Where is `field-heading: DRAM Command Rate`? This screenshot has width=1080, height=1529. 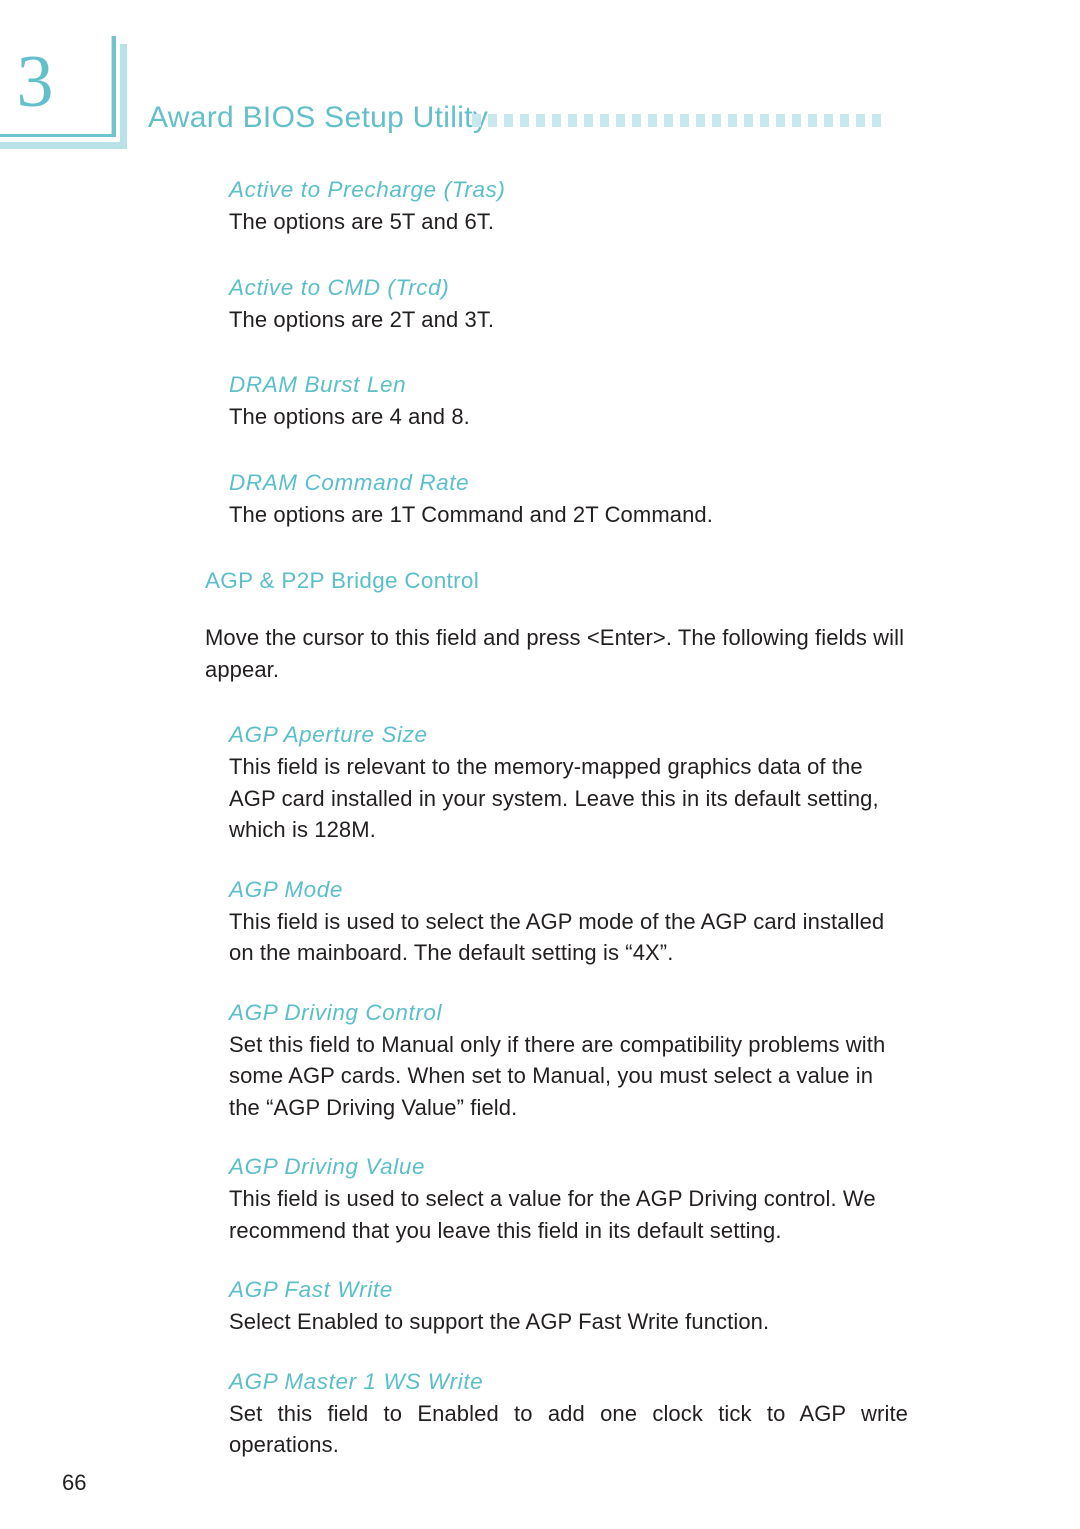
field-heading: DRAM Command Rate is located at coordinates (349, 482).